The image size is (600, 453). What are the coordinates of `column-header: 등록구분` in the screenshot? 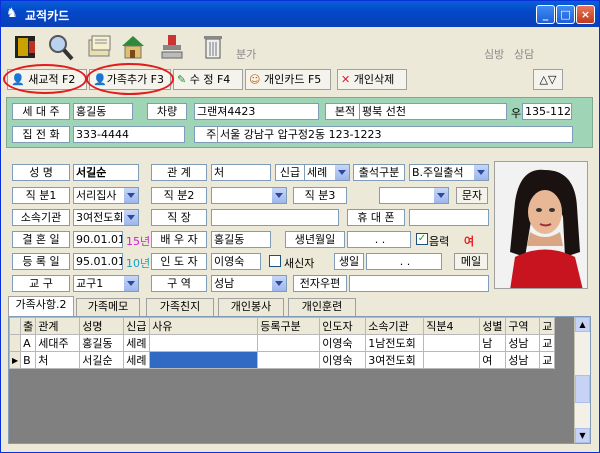 It's located at (289, 326).